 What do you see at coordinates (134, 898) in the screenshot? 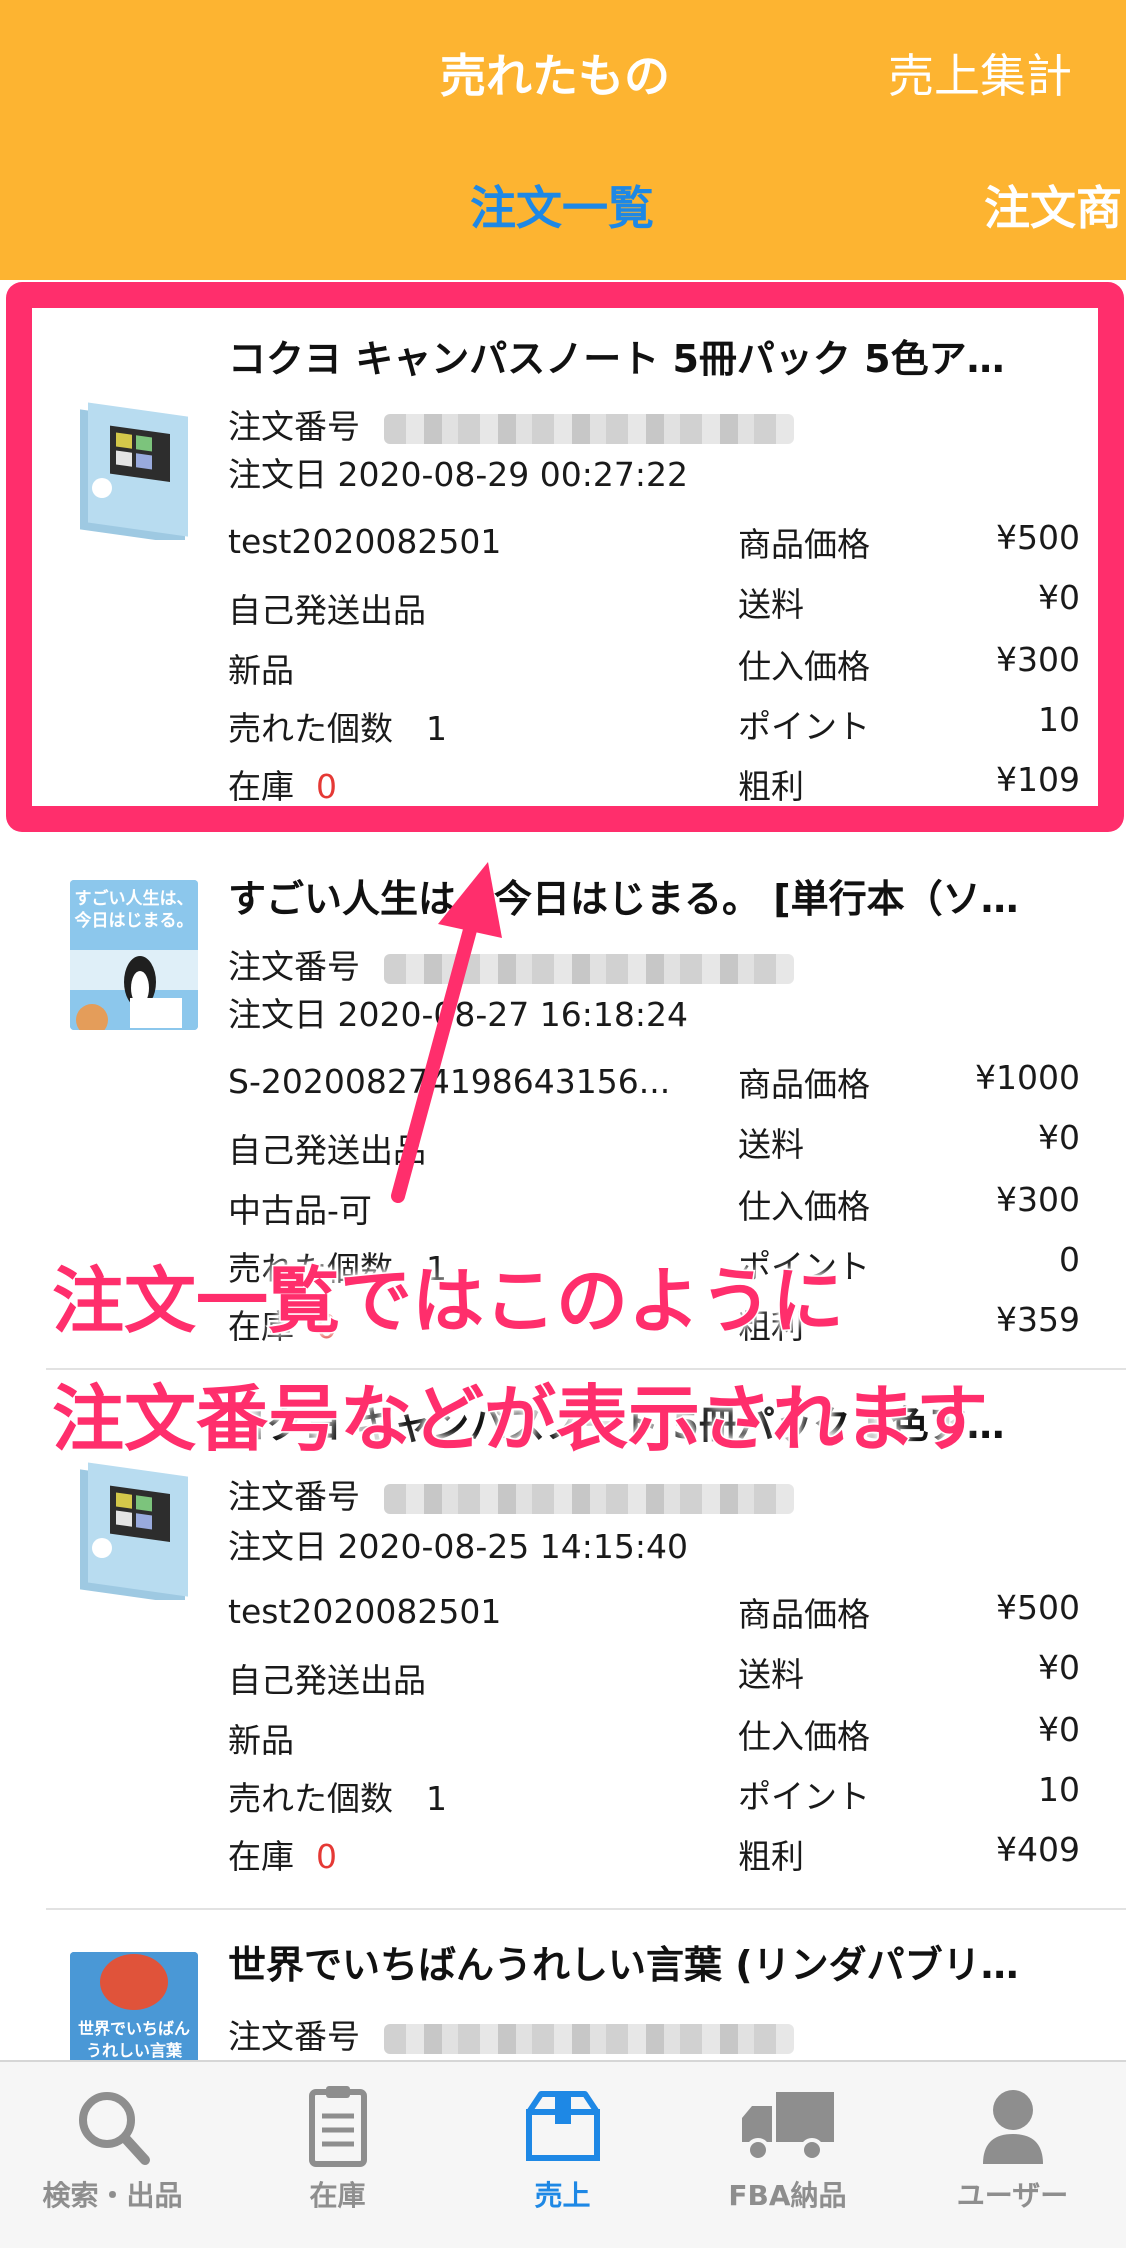
I see `svg-text: すごい人生は、` at bounding box center [134, 898].